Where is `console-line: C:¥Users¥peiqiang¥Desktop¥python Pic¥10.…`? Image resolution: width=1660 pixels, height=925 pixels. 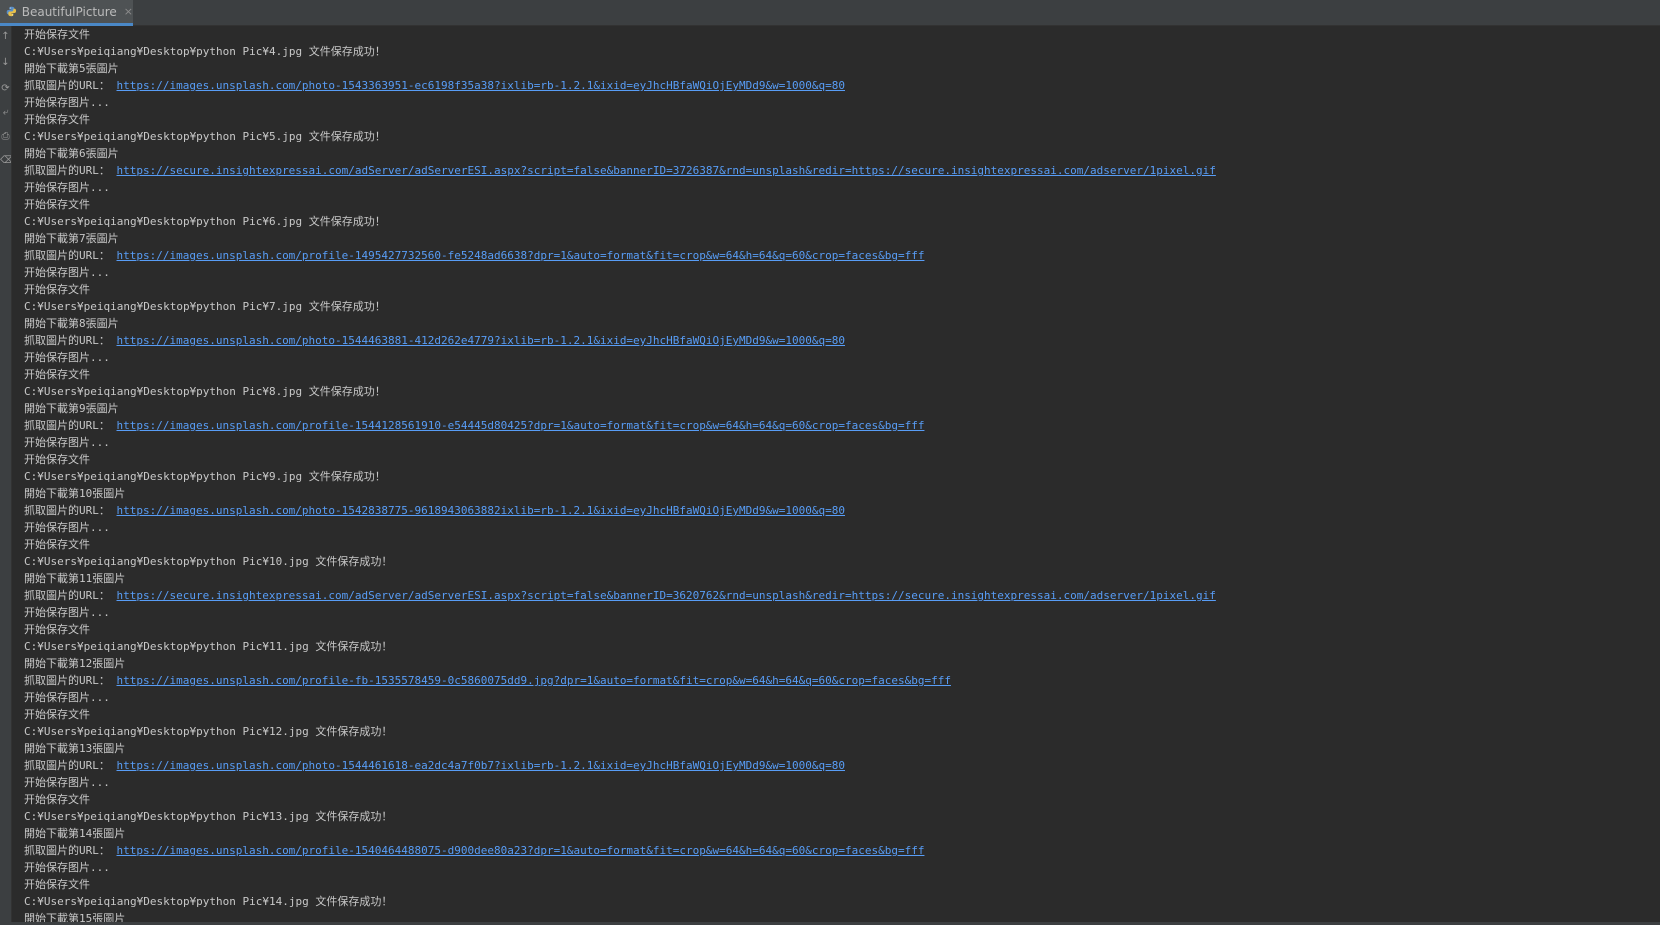 console-line: C:¥Users¥peiqiang¥Desktop¥python Pic¥10.… is located at coordinates (839, 561).